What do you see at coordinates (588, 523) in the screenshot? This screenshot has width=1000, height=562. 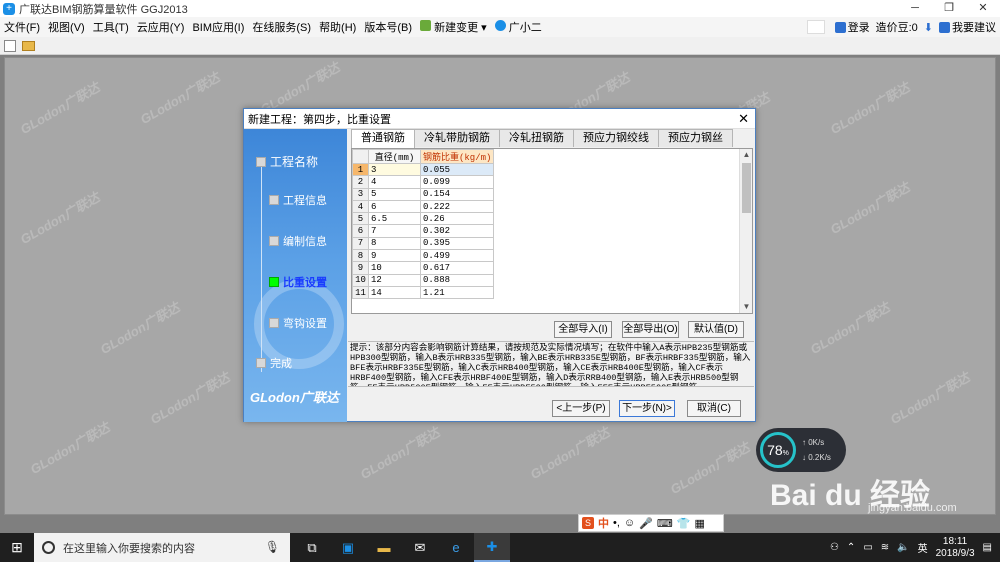 I see `sogou-icon: S` at bounding box center [588, 523].